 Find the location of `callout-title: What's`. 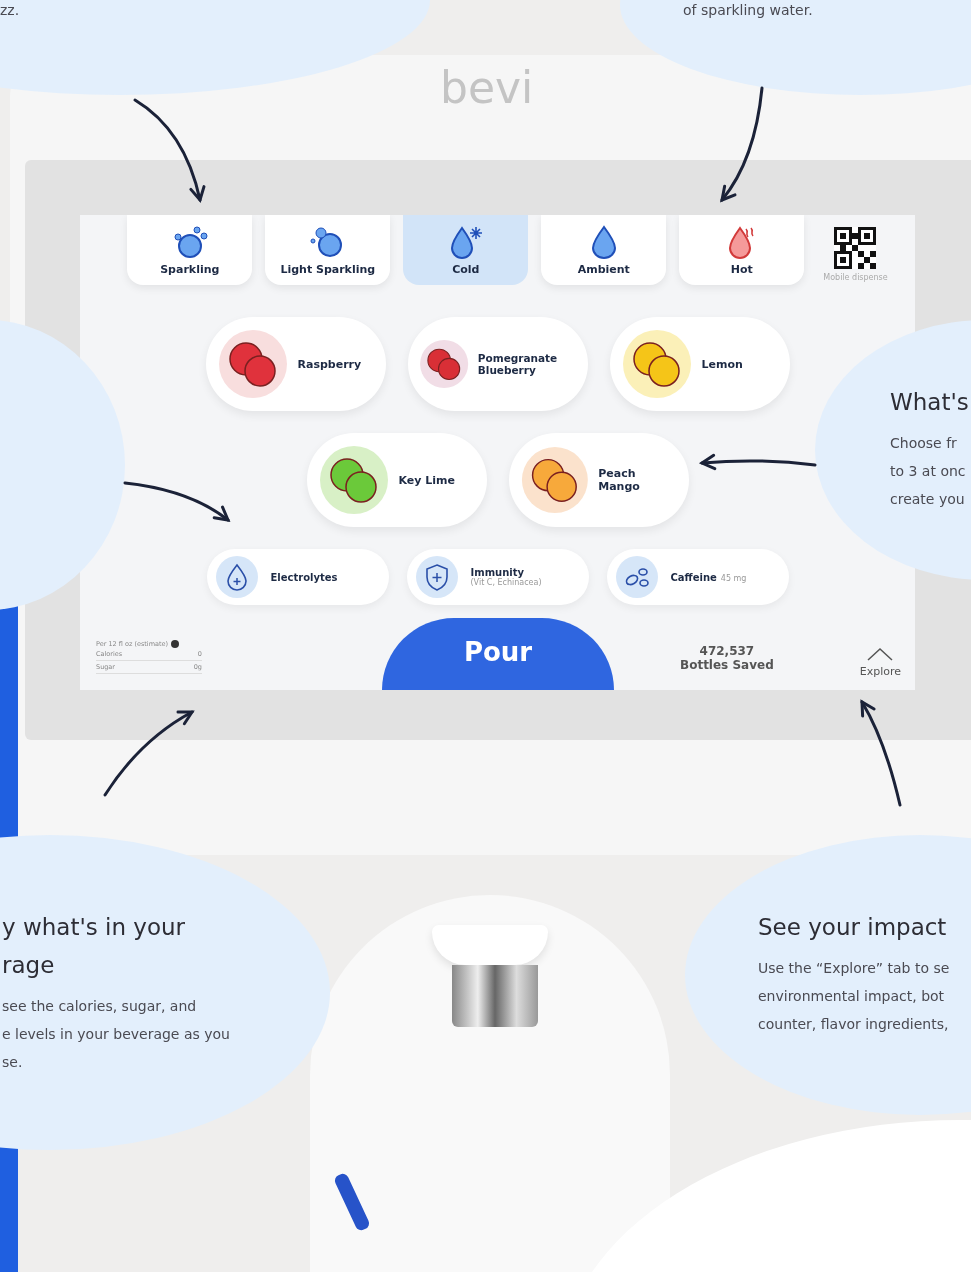

callout-title: What's is located at coordinates (929, 402).